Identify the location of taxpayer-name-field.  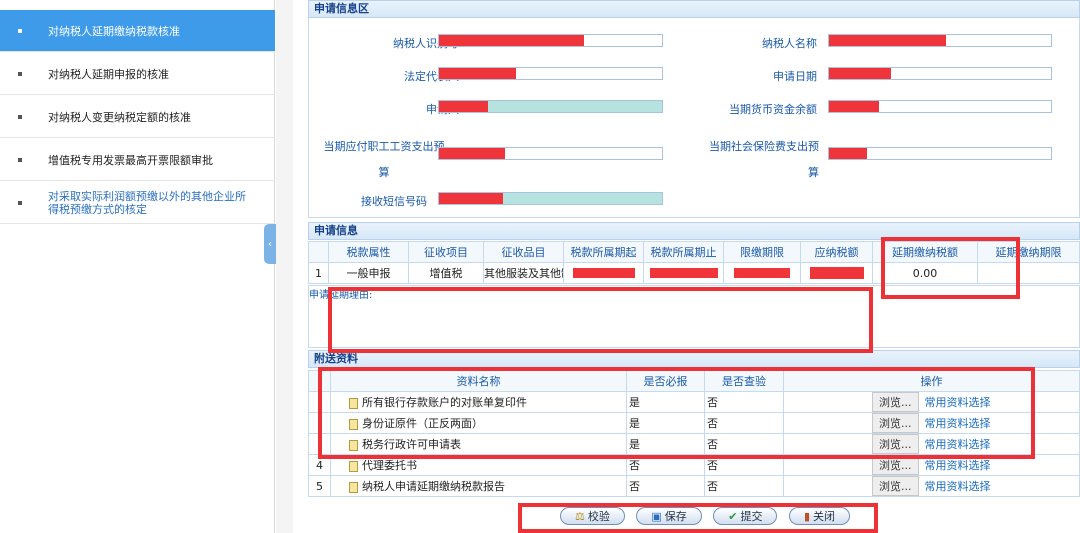
(940, 40).